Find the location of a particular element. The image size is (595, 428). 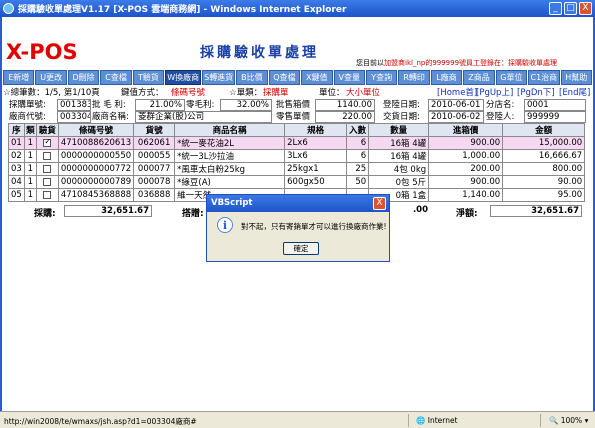

dialog-close-button: X is located at coordinates (379, 203).